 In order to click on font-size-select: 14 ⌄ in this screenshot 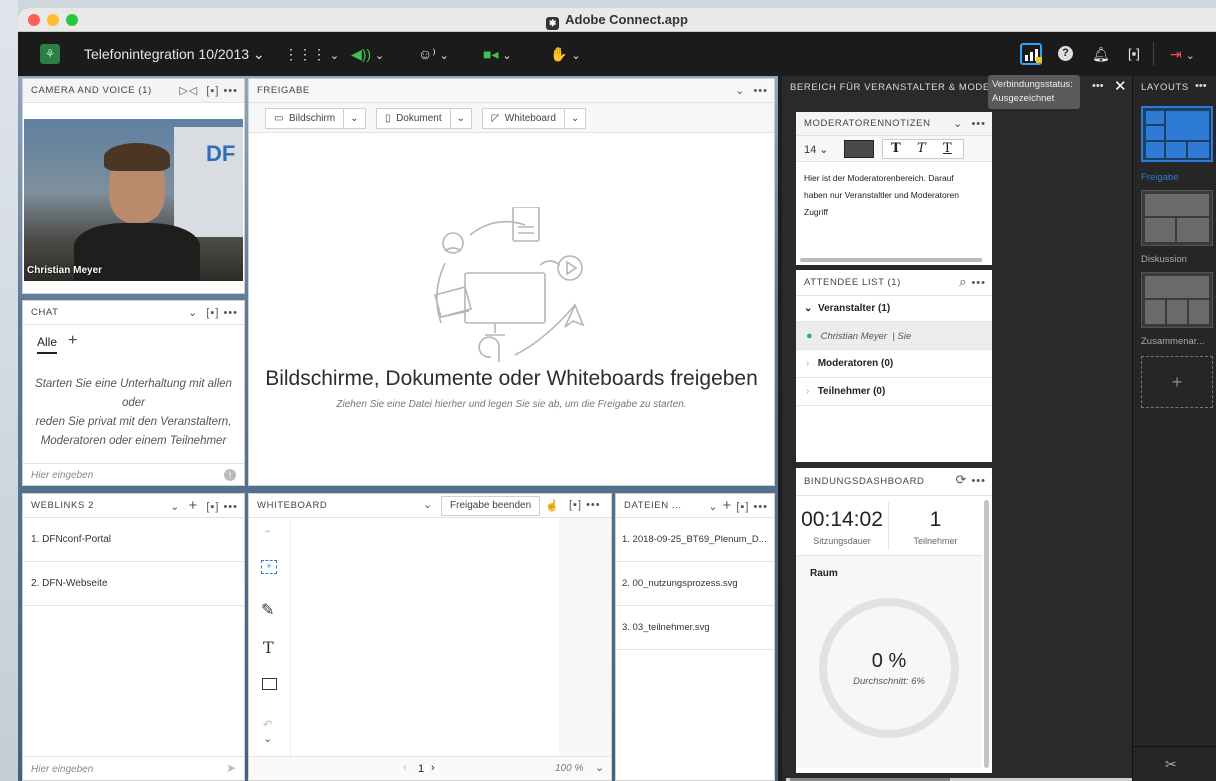, I will do `click(816, 149)`.